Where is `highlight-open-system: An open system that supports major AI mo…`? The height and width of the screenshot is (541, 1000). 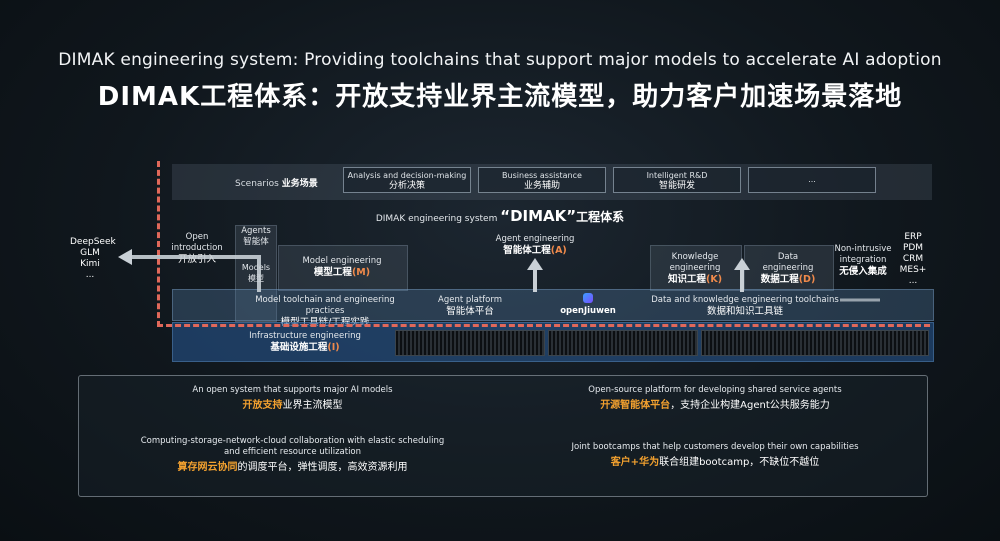 highlight-open-system: An open system that supports major AI mo… is located at coordinates (292, 398).